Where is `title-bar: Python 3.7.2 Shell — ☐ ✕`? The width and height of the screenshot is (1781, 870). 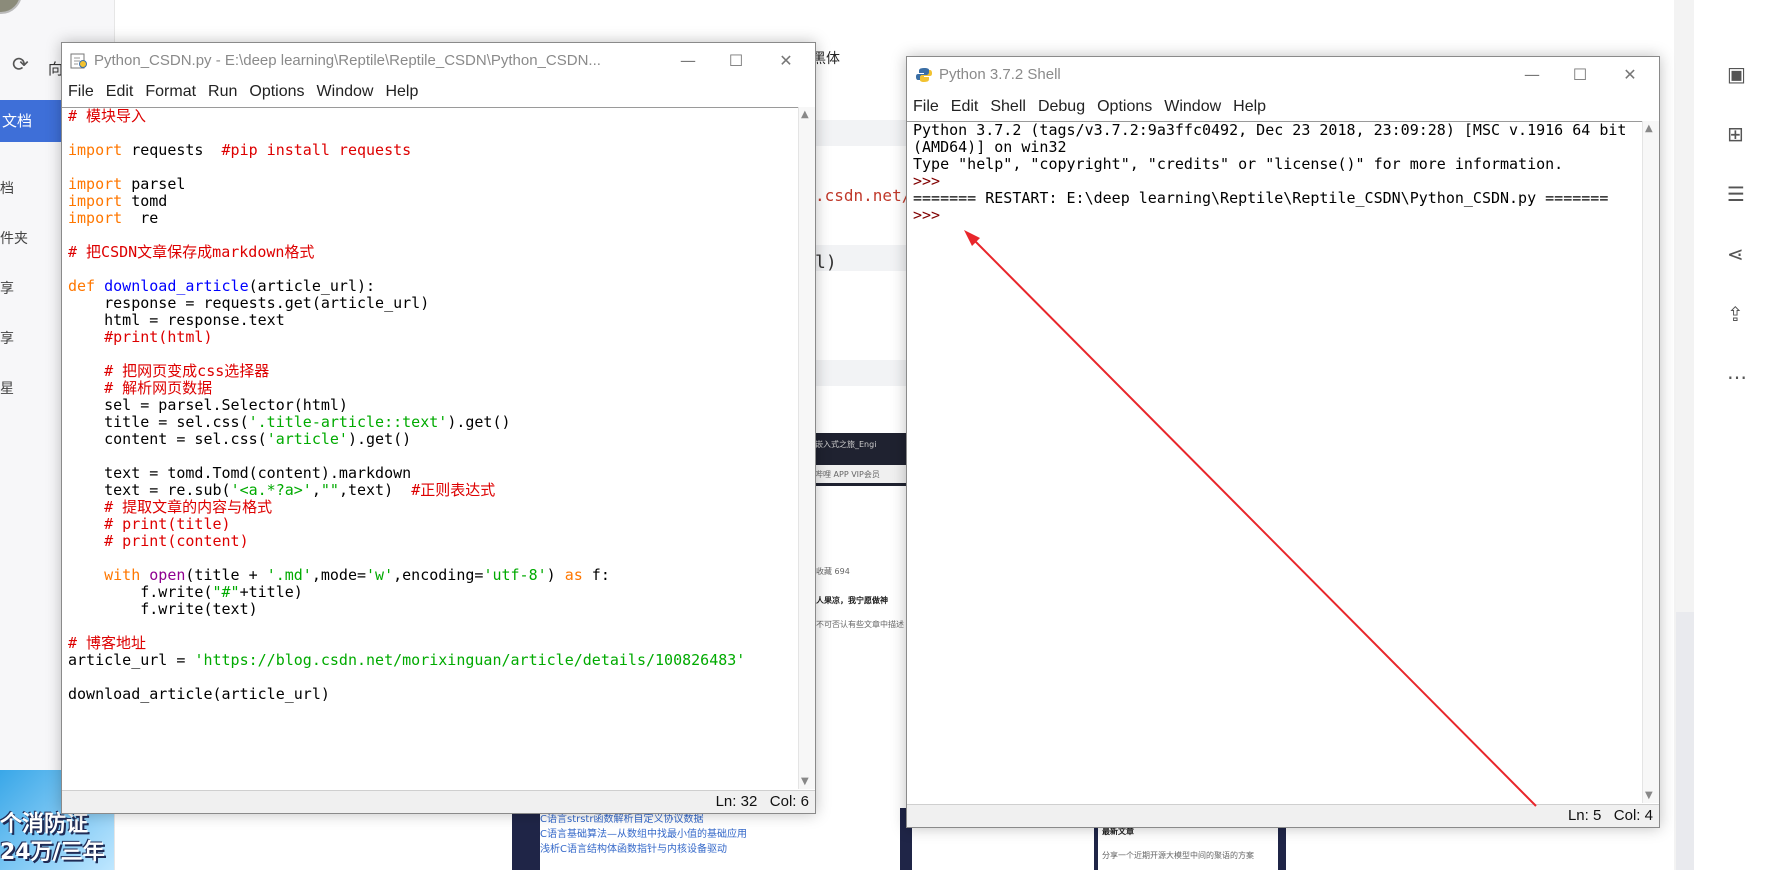
title-bar: Python 3.7.2 Shell — ☐ ✕ is located at coordinates (1283, 75).